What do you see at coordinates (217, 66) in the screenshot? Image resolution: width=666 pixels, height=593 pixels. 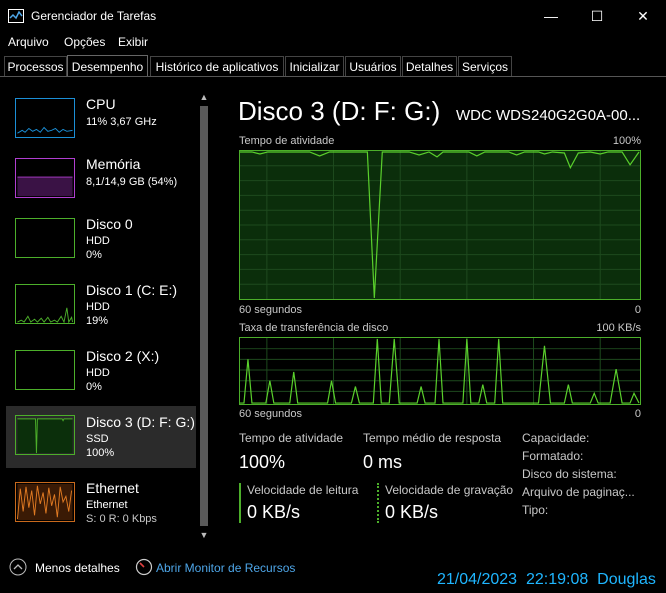 I see `tab-historico: Histórico de aplicativos` at bounding box center [217, 66].